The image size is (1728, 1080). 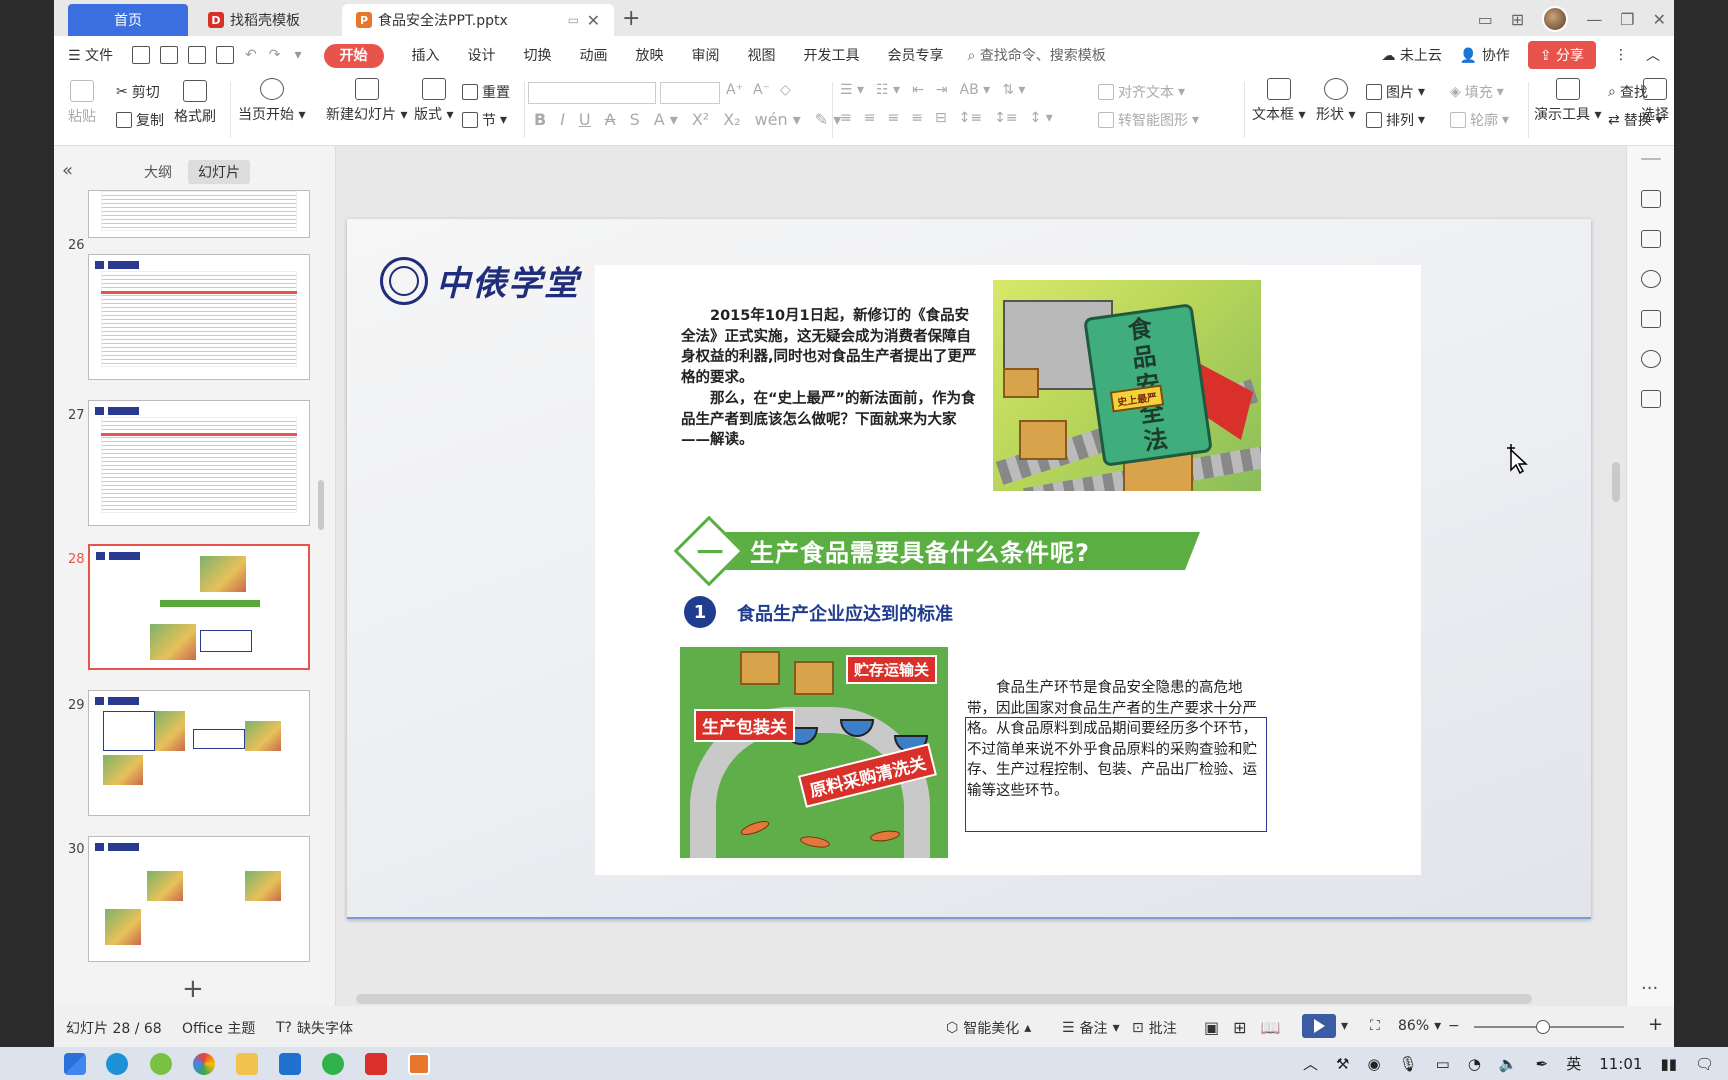 What do you see at coordinates (271, 101) in the screenshot?
I see `play-from-current-button: 当页开始 ▾` at bounding box center [271, 101].